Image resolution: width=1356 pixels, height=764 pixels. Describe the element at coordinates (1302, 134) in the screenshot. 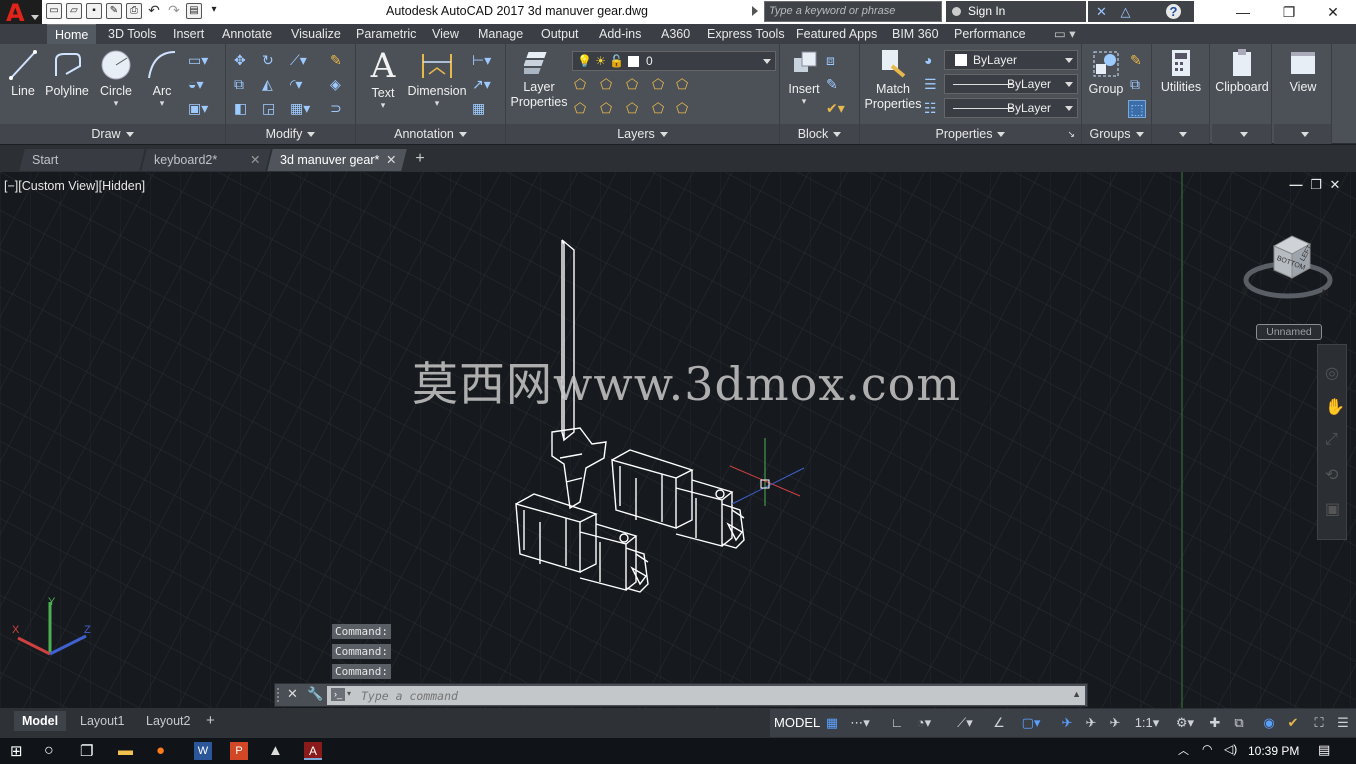

I see `panel-title-view` at that location.